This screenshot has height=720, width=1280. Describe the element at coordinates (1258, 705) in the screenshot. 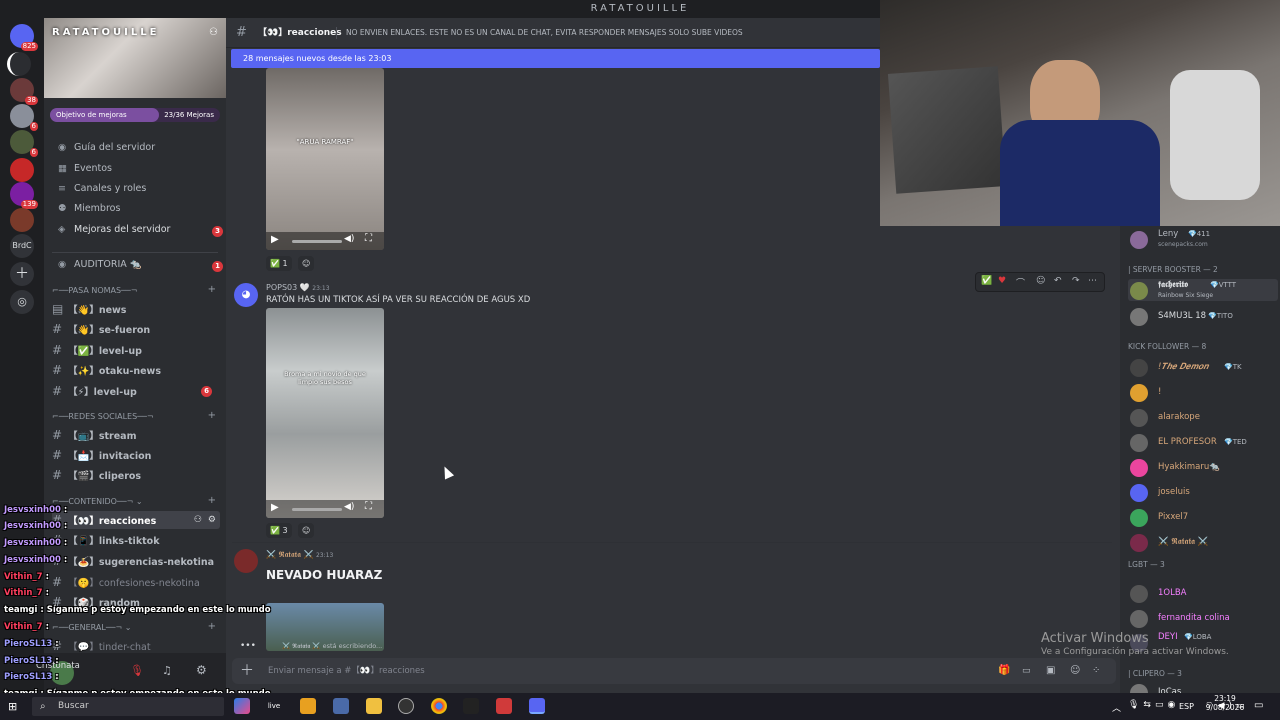

I see `notification-icon: ▭` at that location.